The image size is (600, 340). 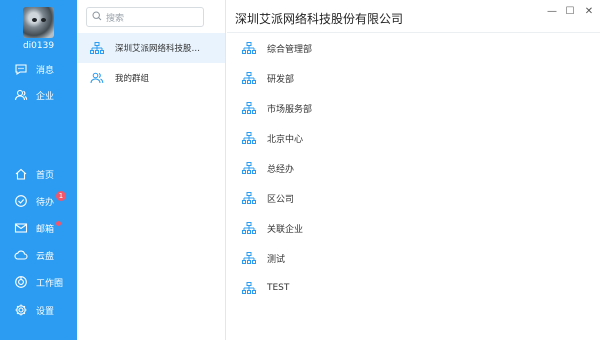 I want to click on nav-item-messages: 消息, so click(x=38, y=69).